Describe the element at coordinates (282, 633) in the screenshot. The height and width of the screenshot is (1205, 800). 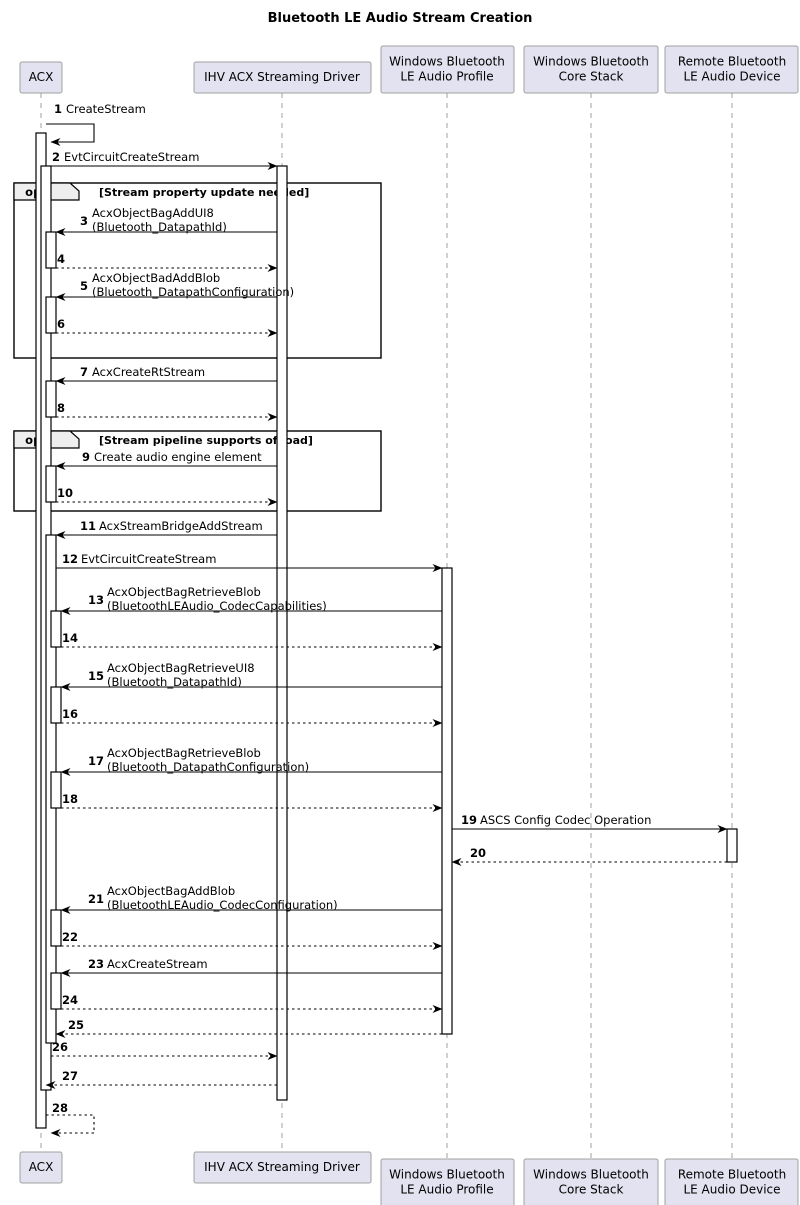
I see `activation-bar-ihv-a1` at that location.